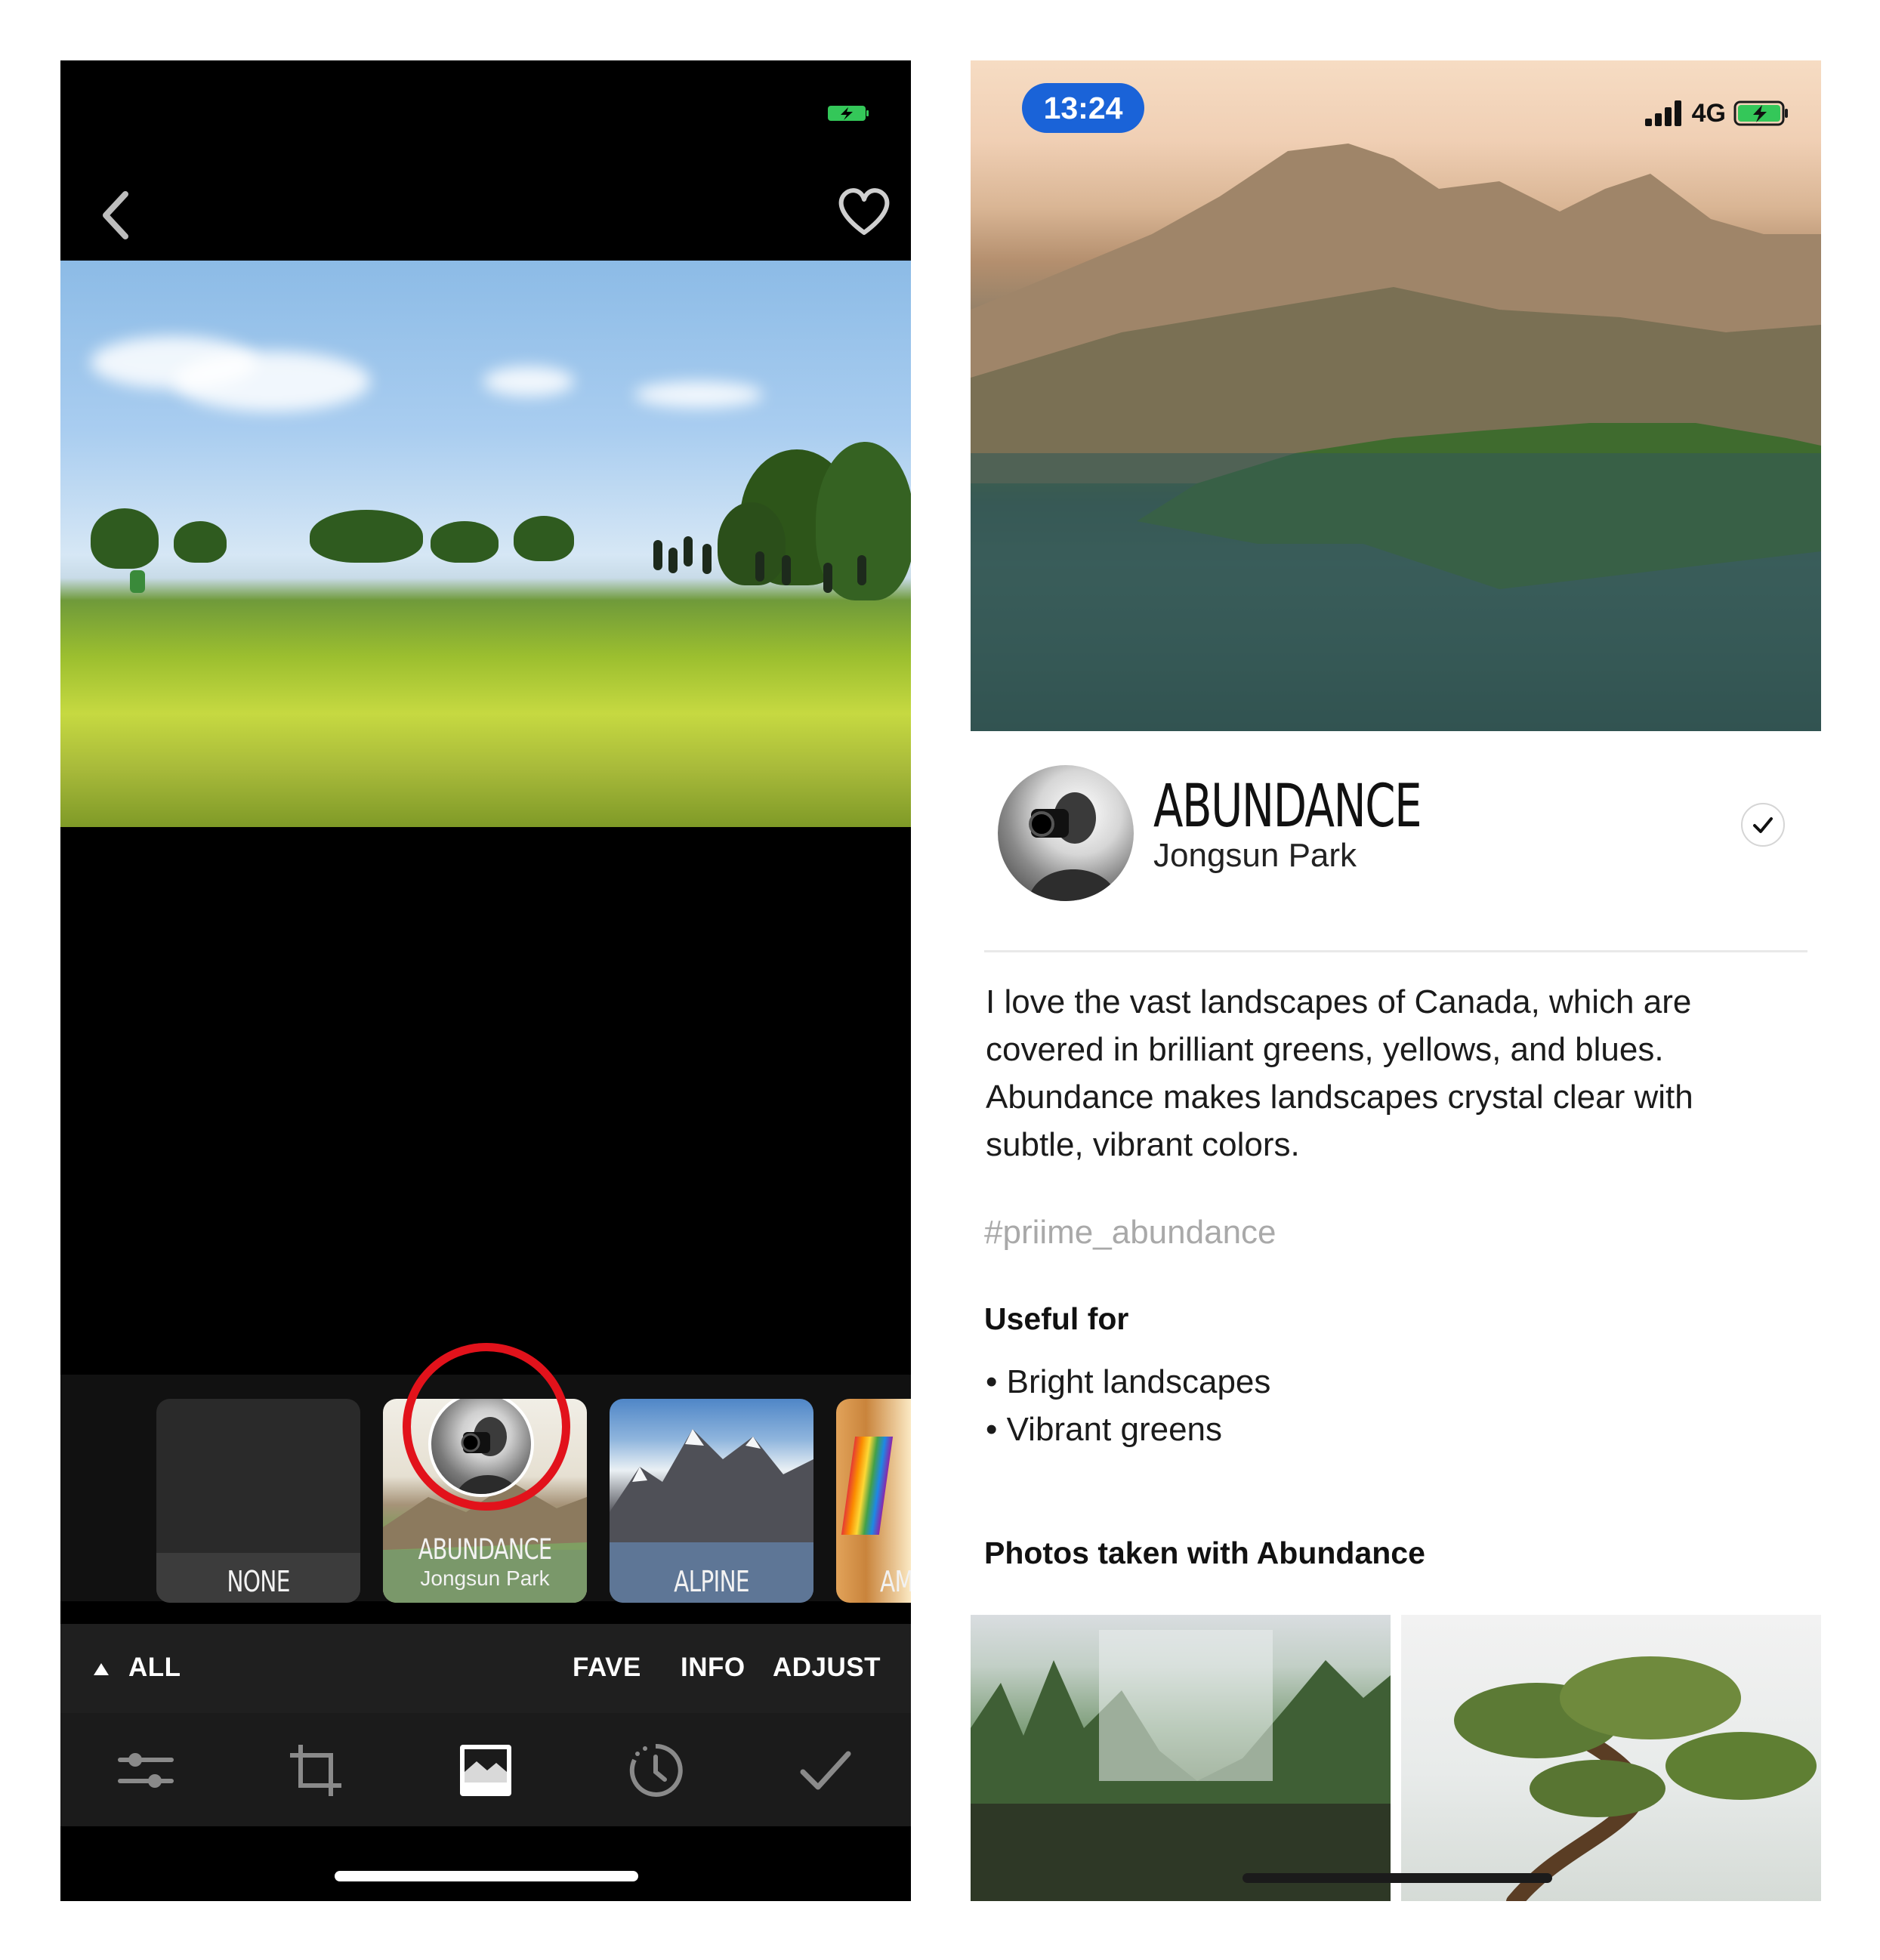  What do you see at coordinates (486, 1427) in the screenshot?
I see `highlight-ring` at bounding box center [486, 1427].